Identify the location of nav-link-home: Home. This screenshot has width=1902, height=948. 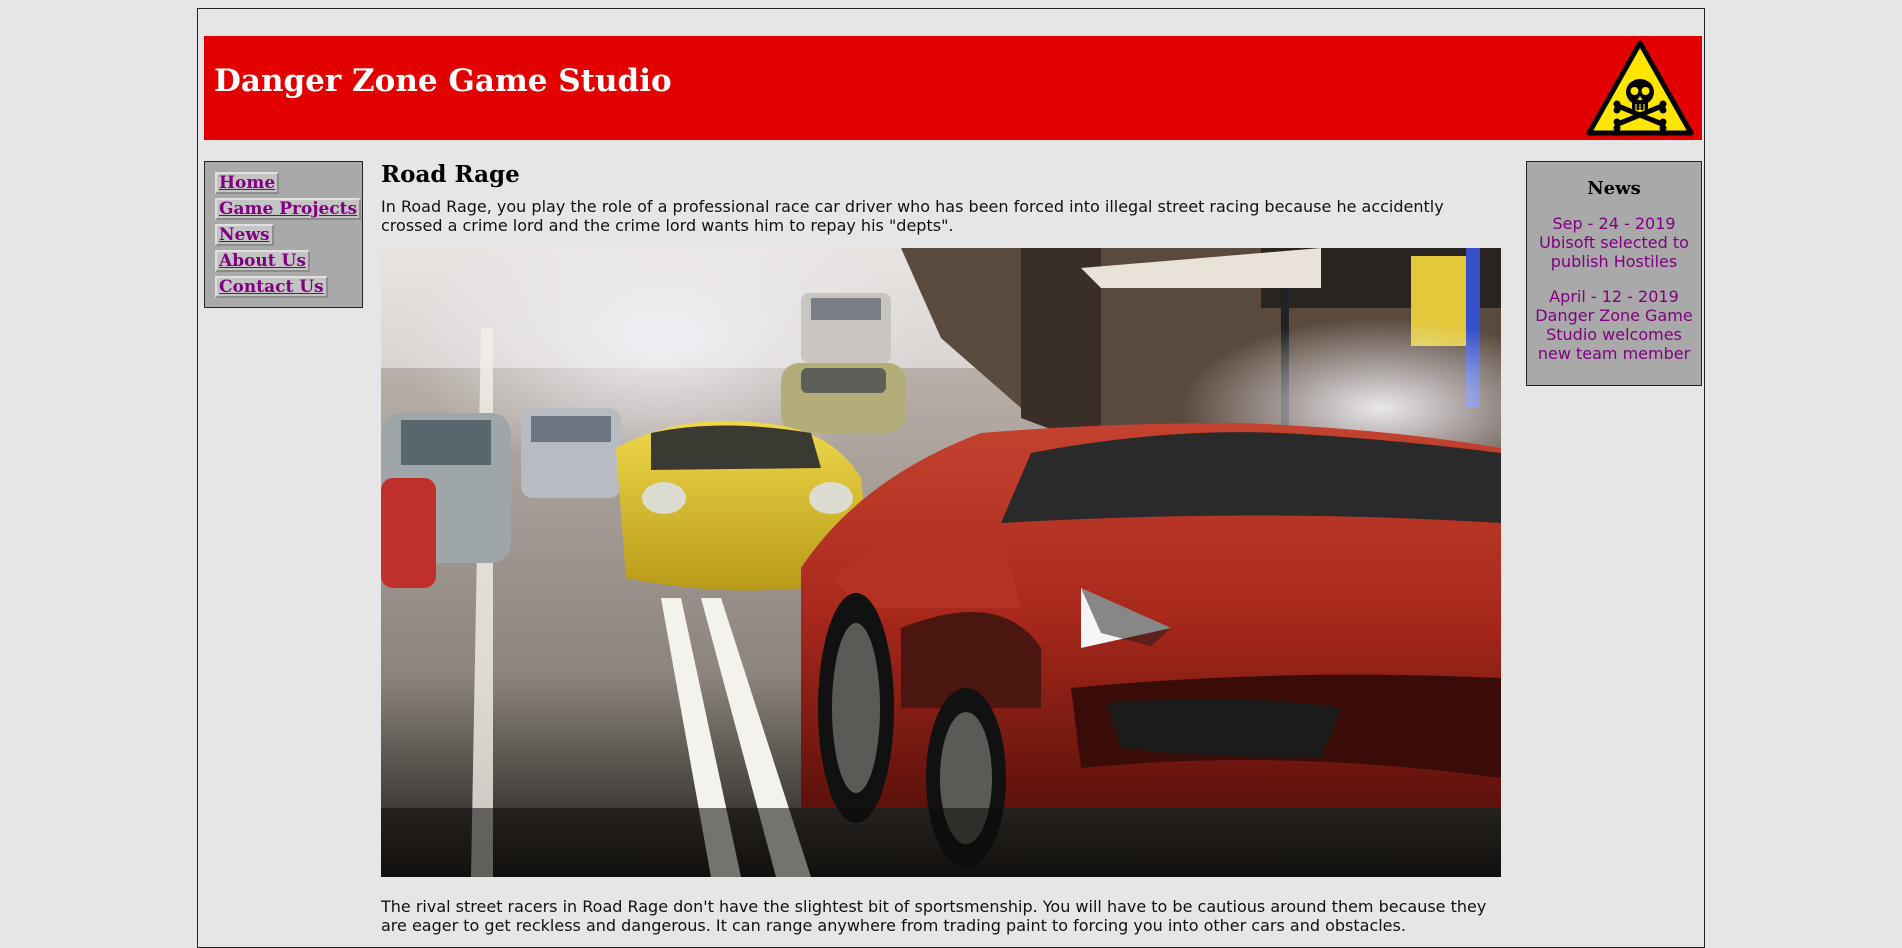
(247, 183).